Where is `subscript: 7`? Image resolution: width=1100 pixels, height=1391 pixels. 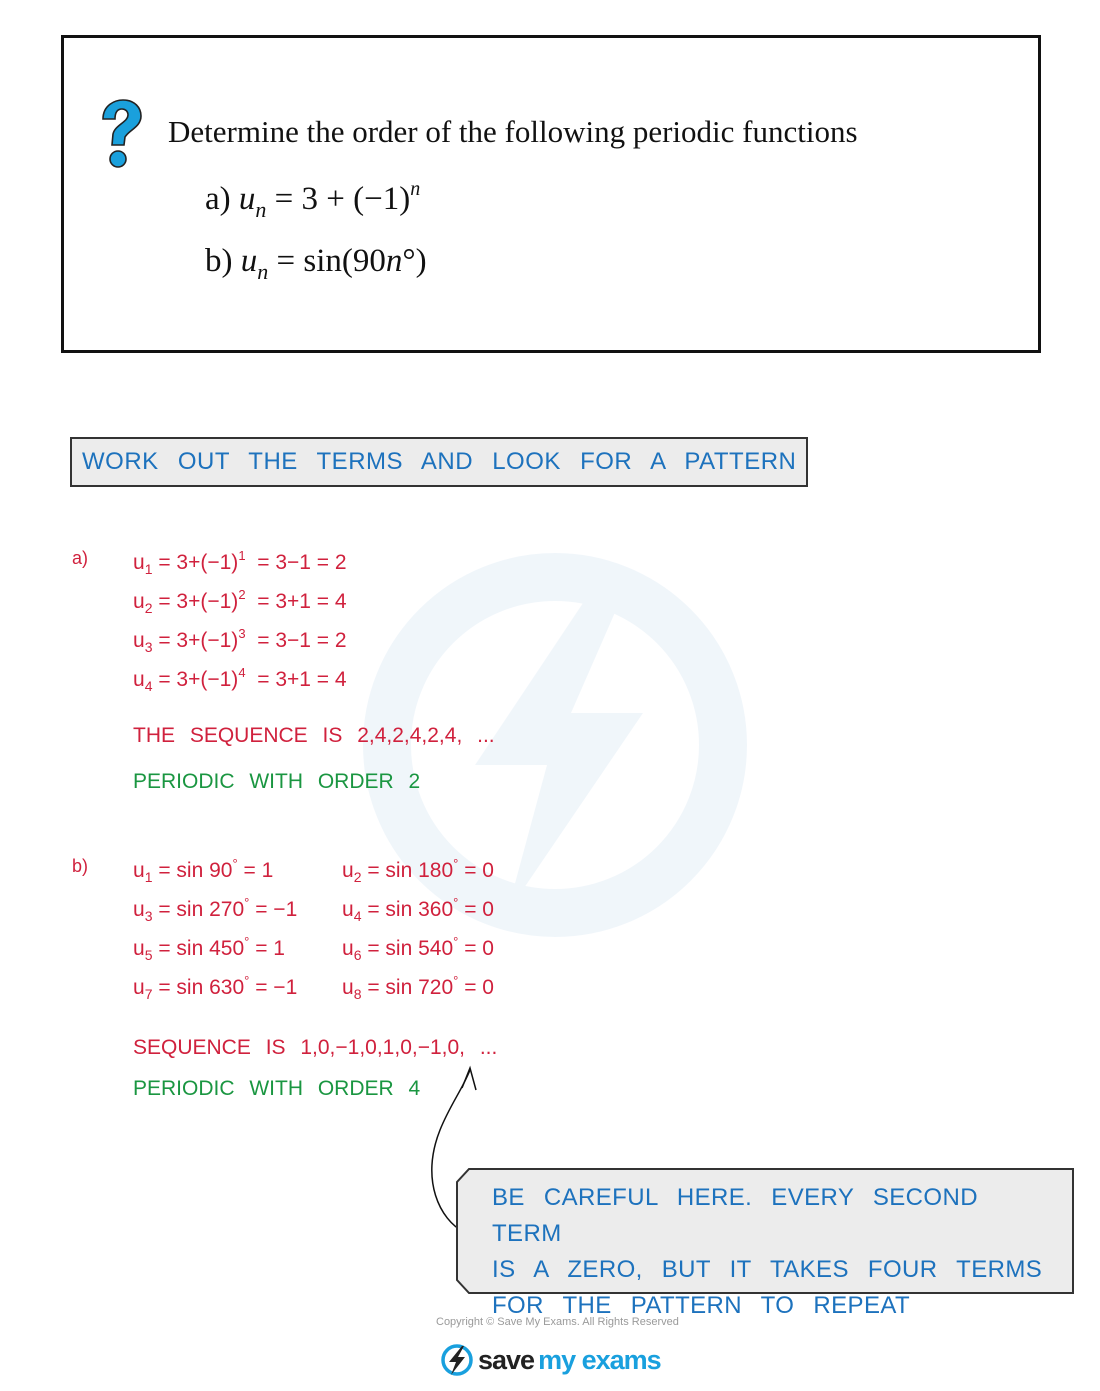 subscript: 7 is located at coordinates (148, 994).